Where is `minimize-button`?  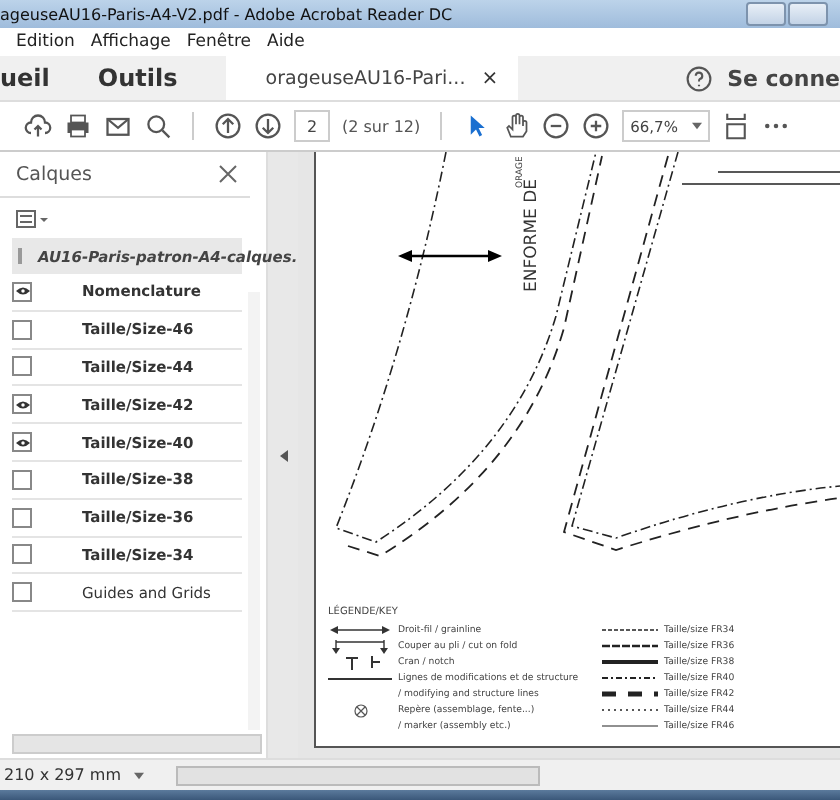 minimize-button is located at coordinates (766, 14).